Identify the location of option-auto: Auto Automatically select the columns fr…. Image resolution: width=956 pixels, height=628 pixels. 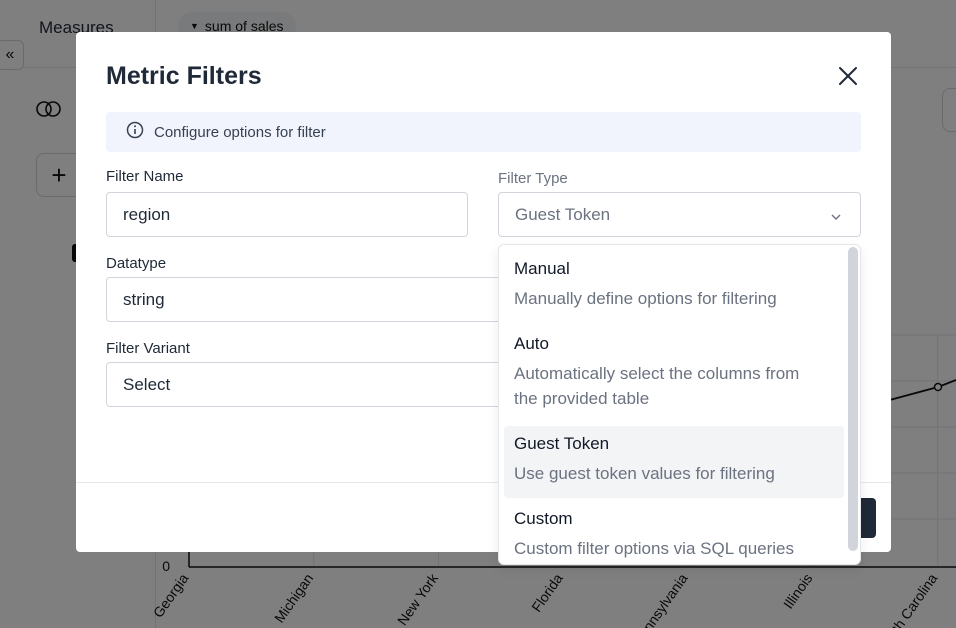
(674, 372).